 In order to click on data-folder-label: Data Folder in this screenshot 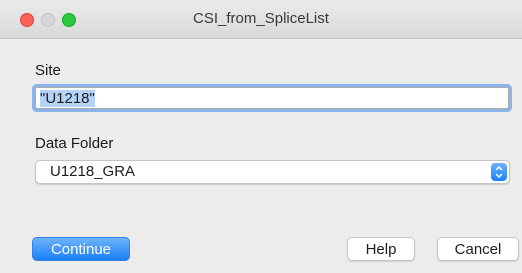, I will do `click(74, 143)`.